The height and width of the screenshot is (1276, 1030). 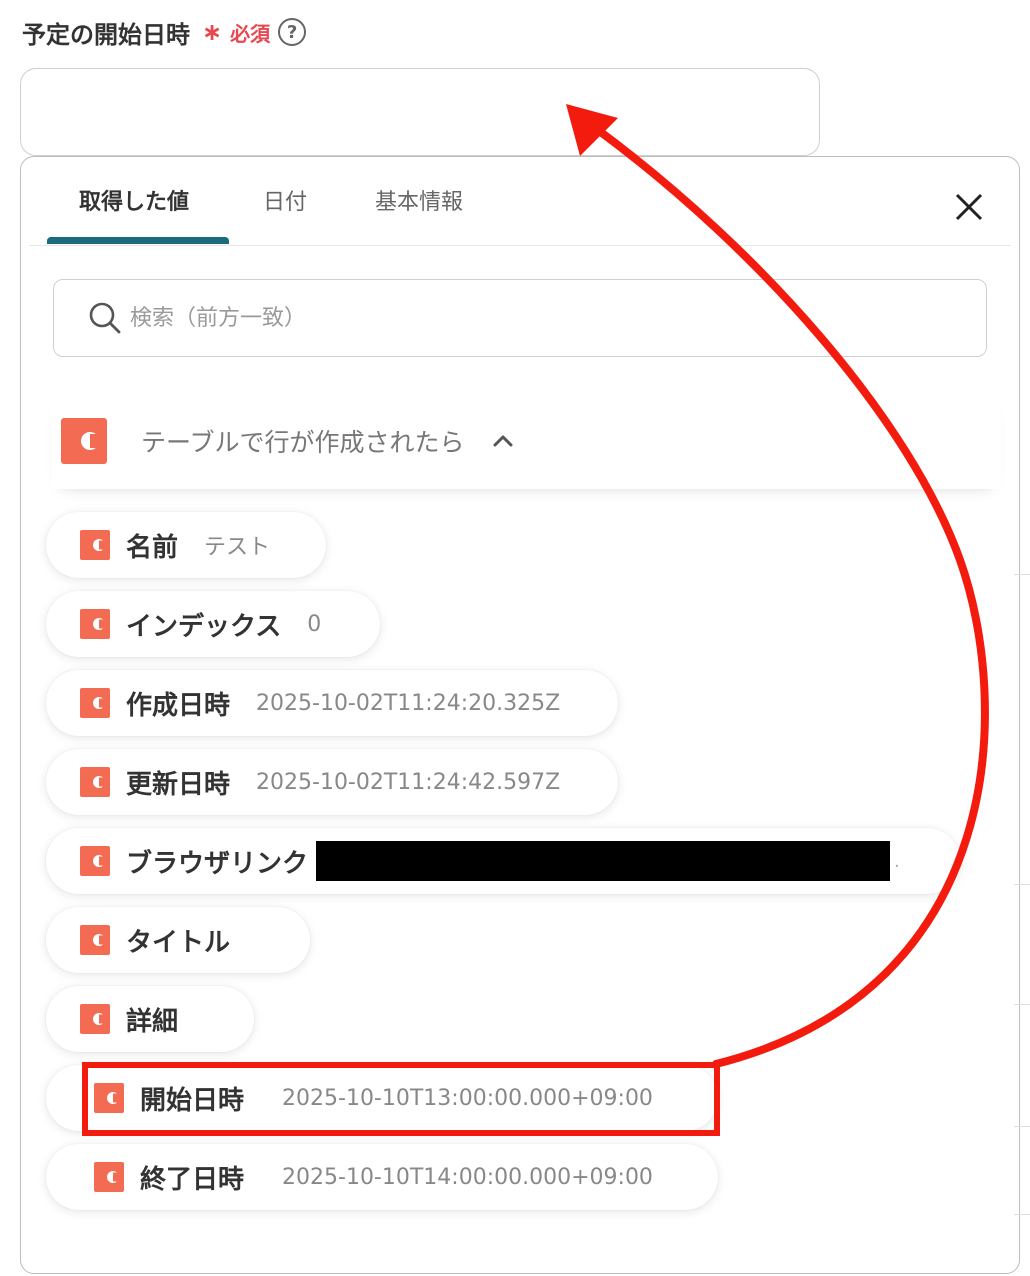 What do you see at coordinates (285, 203) in the screenshot?
I see `tab-date: 日付` at bounding box center [285, 203].